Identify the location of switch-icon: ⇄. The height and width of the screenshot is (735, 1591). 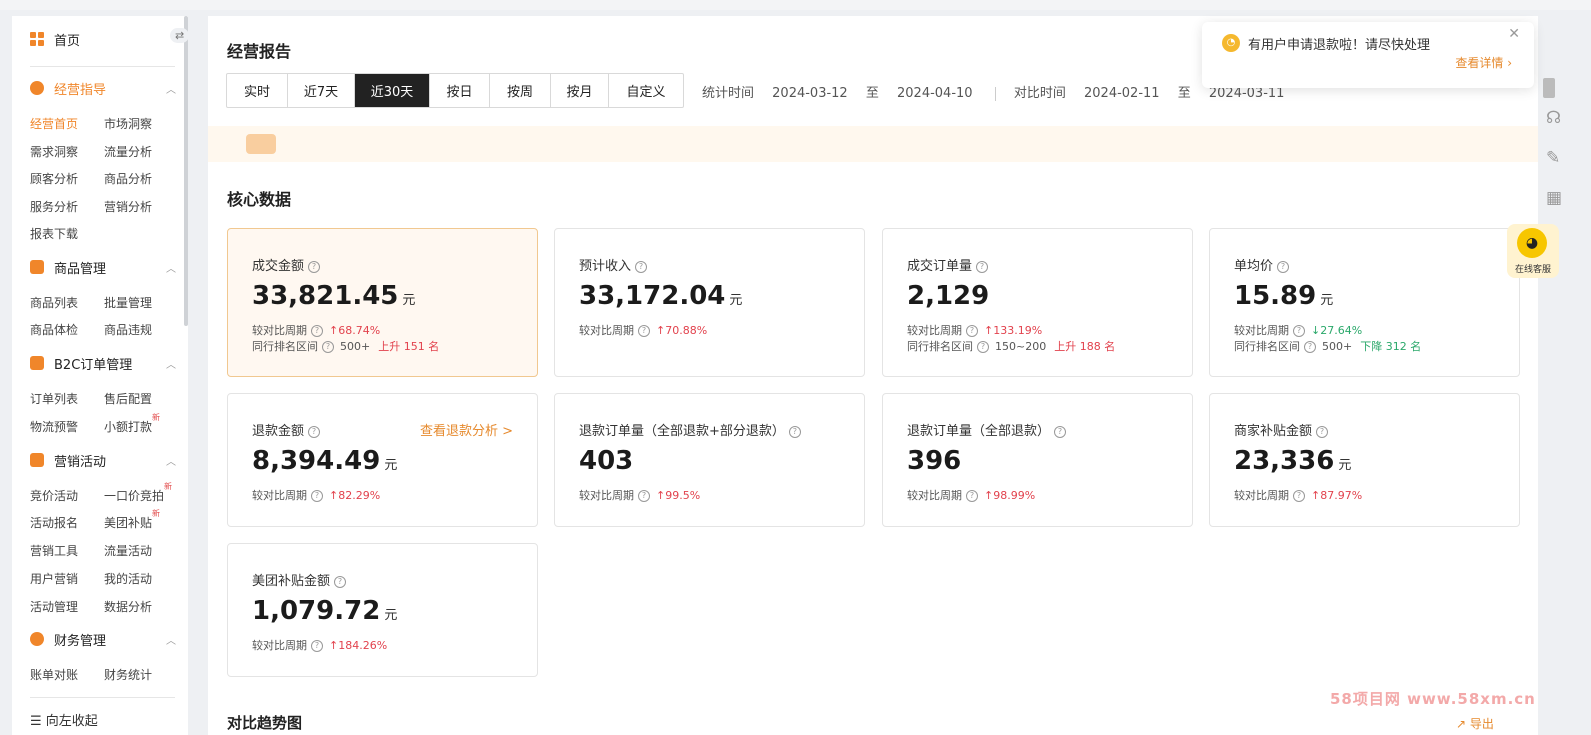
(179, 35).